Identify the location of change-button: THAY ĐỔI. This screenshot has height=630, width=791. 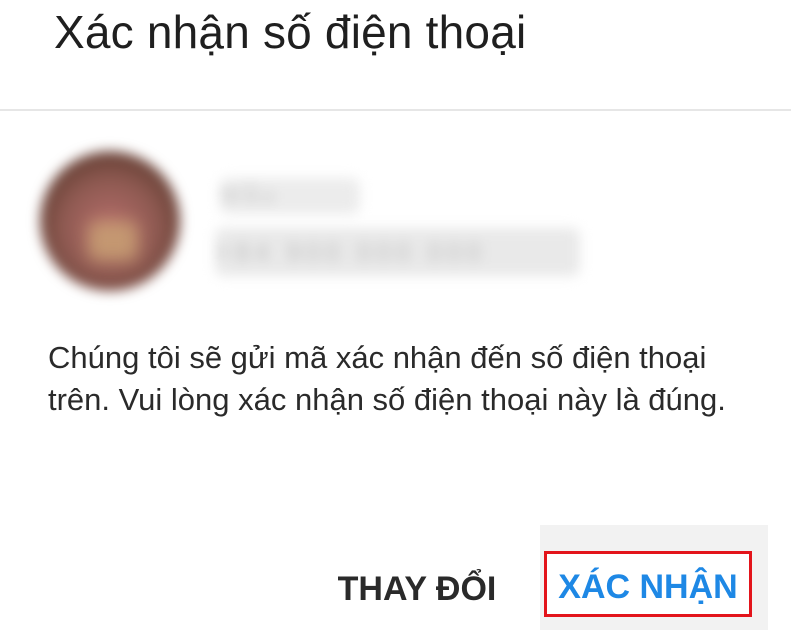
(417, 589).